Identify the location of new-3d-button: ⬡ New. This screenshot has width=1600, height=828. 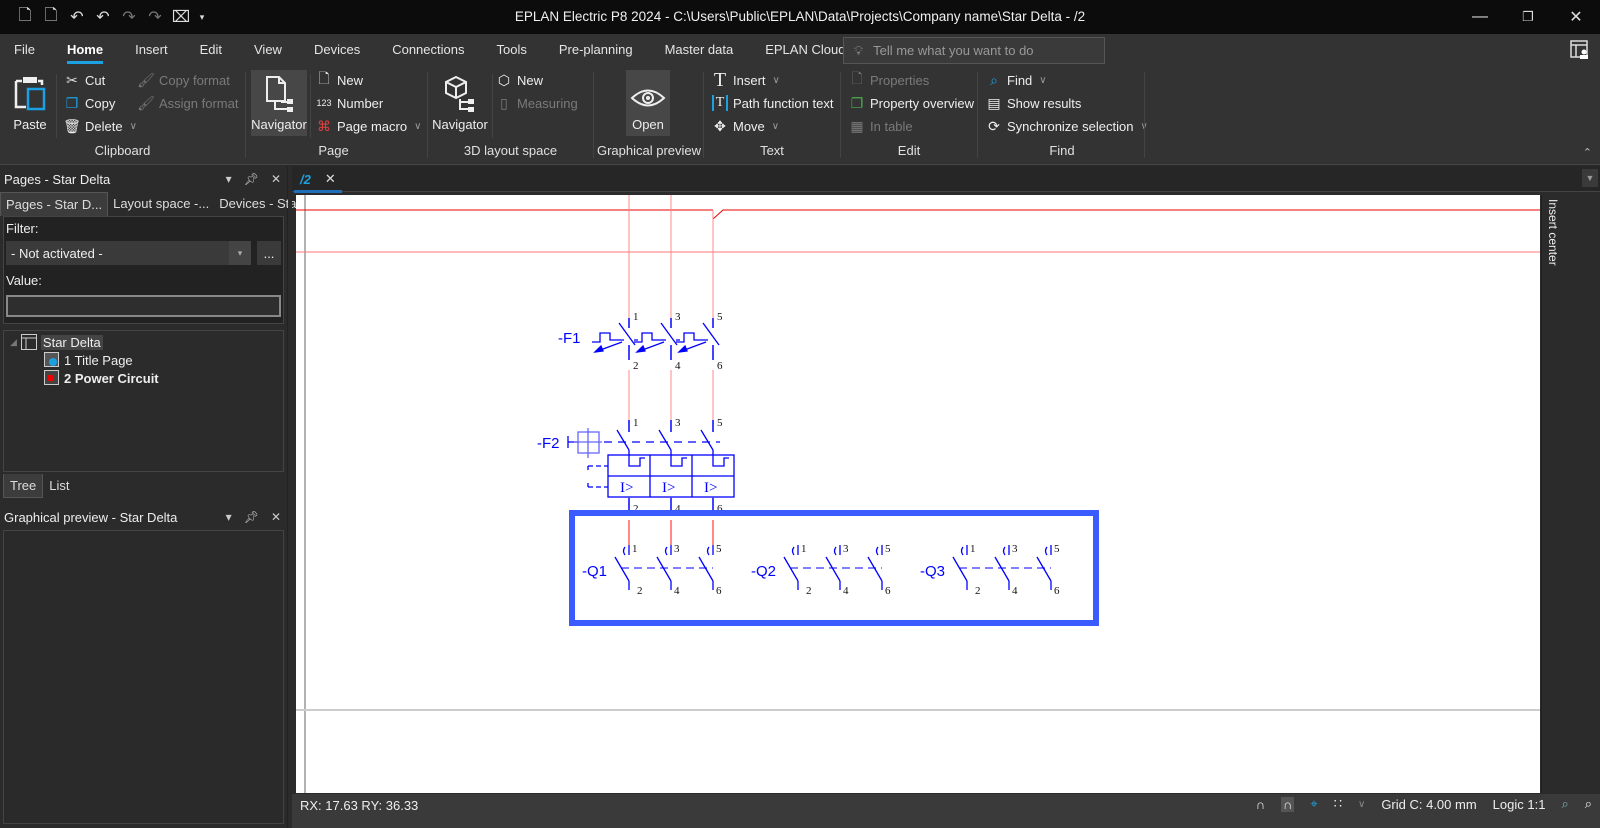
(519, 80).